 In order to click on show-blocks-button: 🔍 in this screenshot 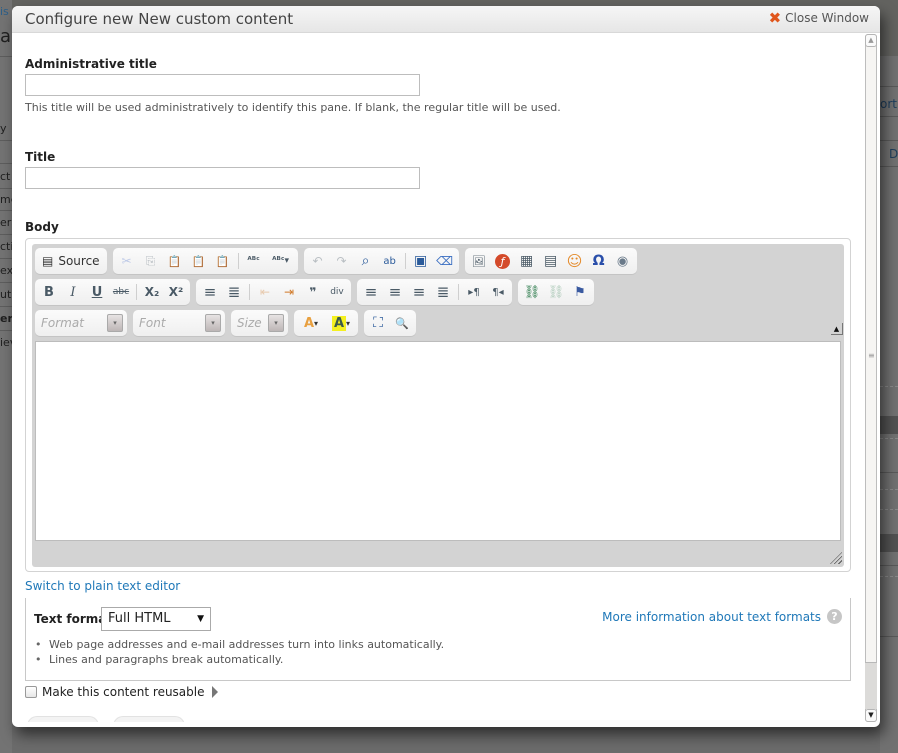, I will do `click(402, 323)`.